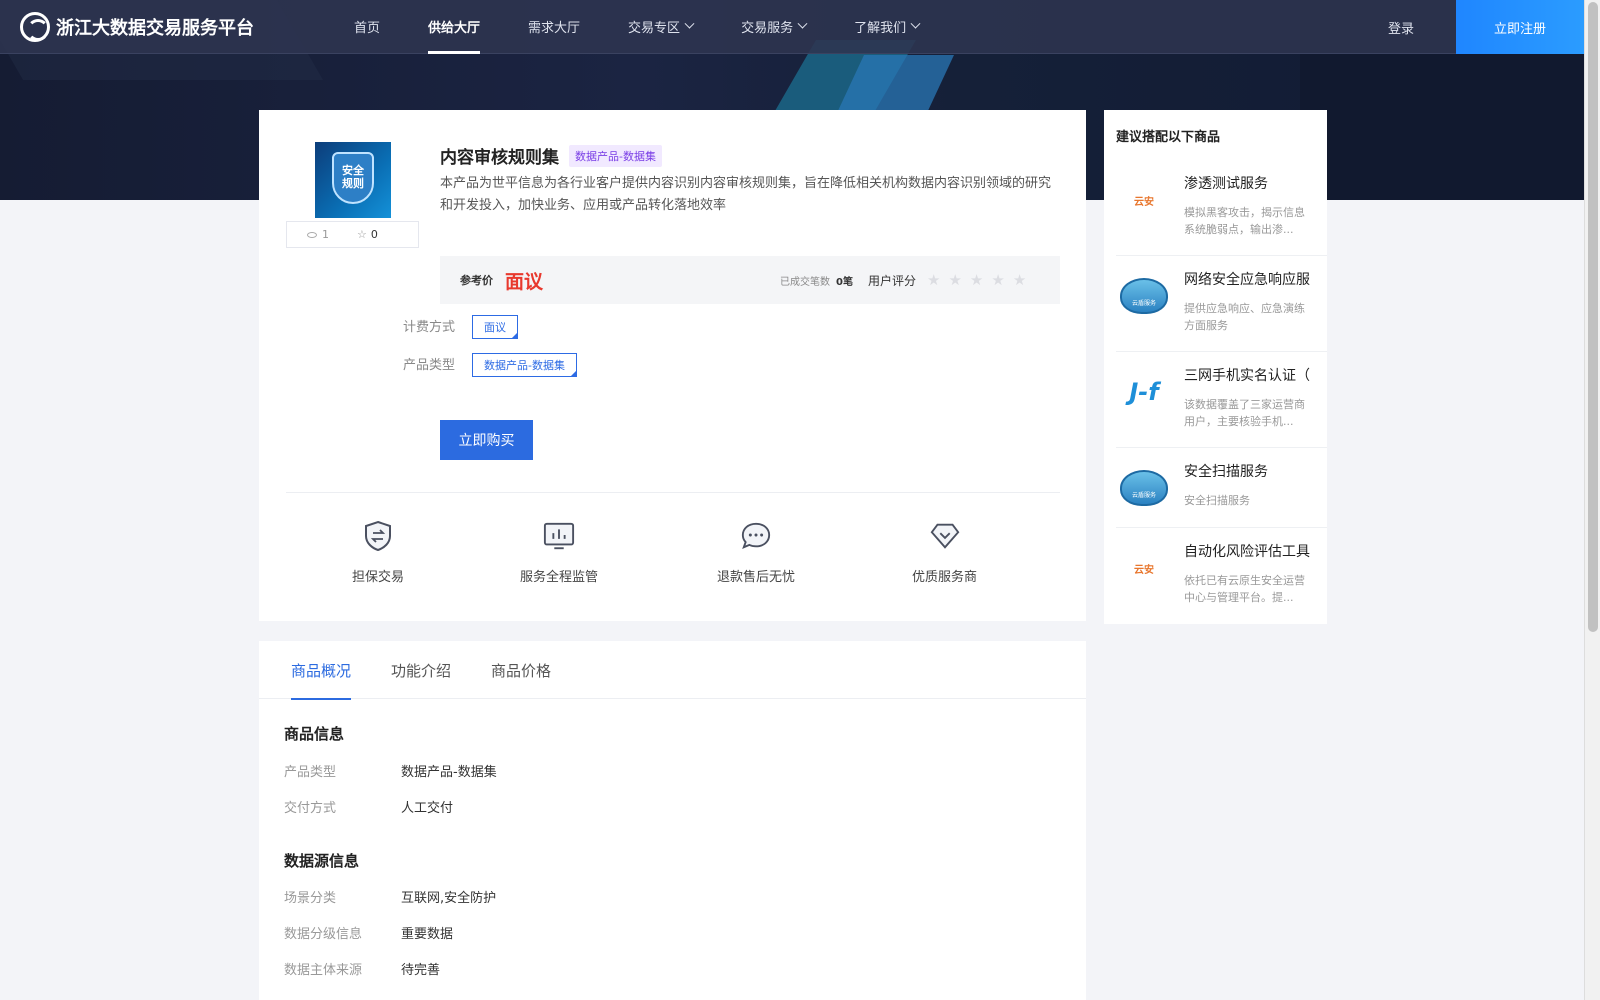  Describe the element at coordinates (362, 234) in the screenshot. I see `star-icon: ☆` at that location.